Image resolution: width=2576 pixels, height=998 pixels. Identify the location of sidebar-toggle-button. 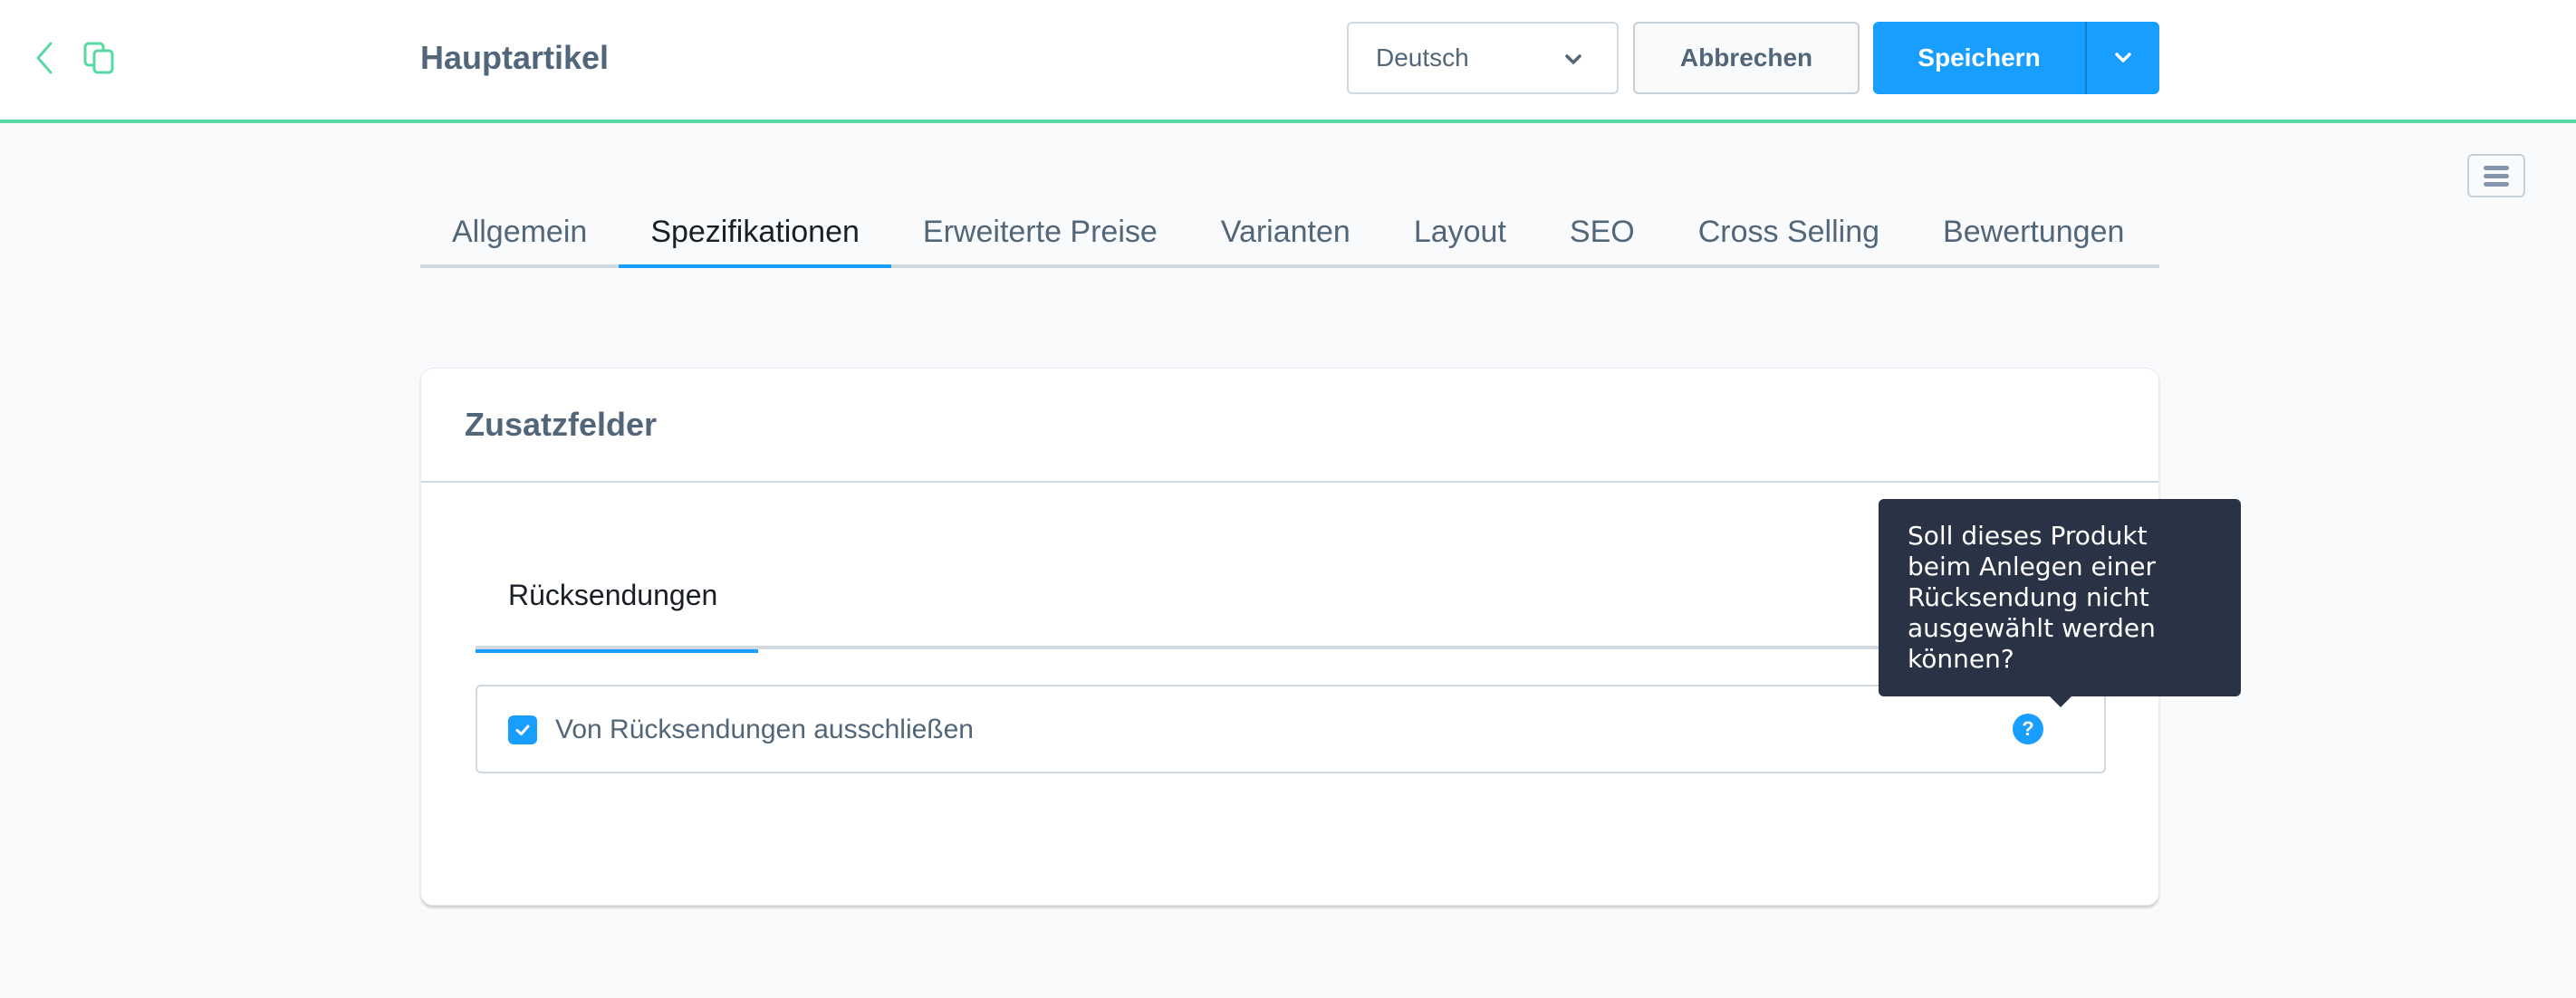
(2496, 175).